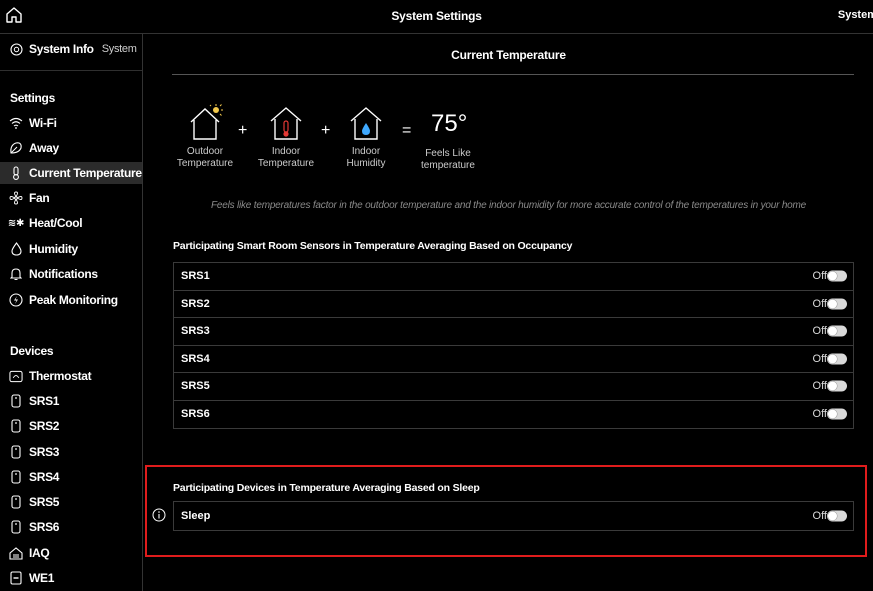  I want to click on title-divider, so click(513, 74).